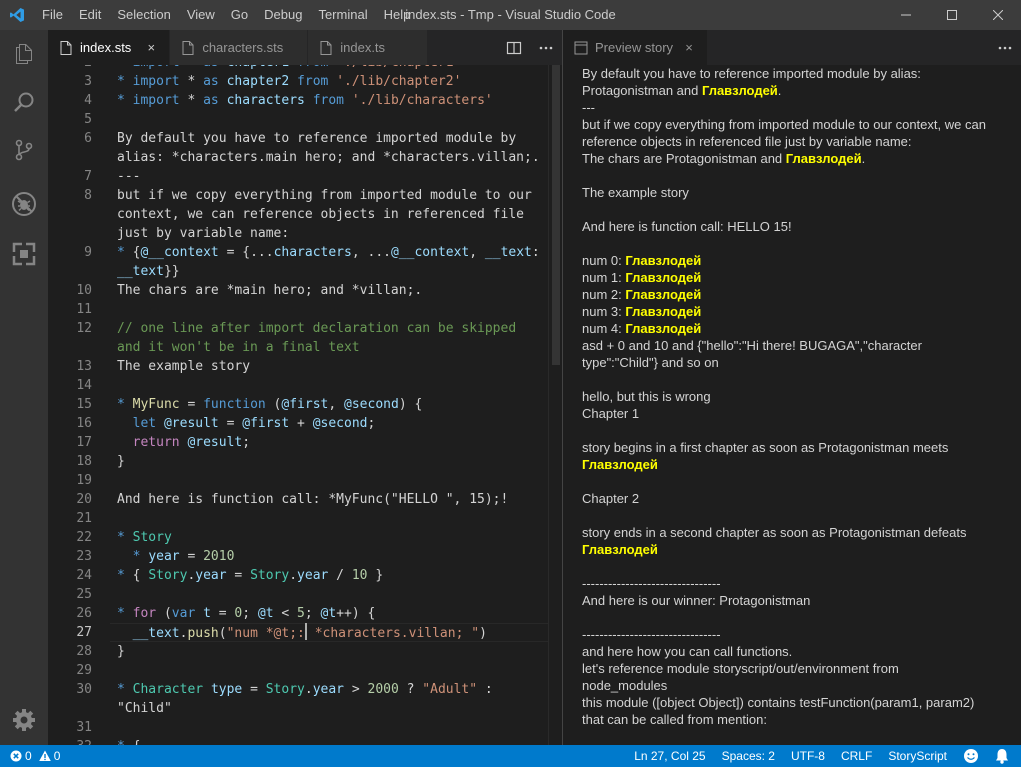 This screenshot has height=767, width=1021. Describe the element at coordinates (326, 48) in the screenshot. I see `file-icon` at that location.